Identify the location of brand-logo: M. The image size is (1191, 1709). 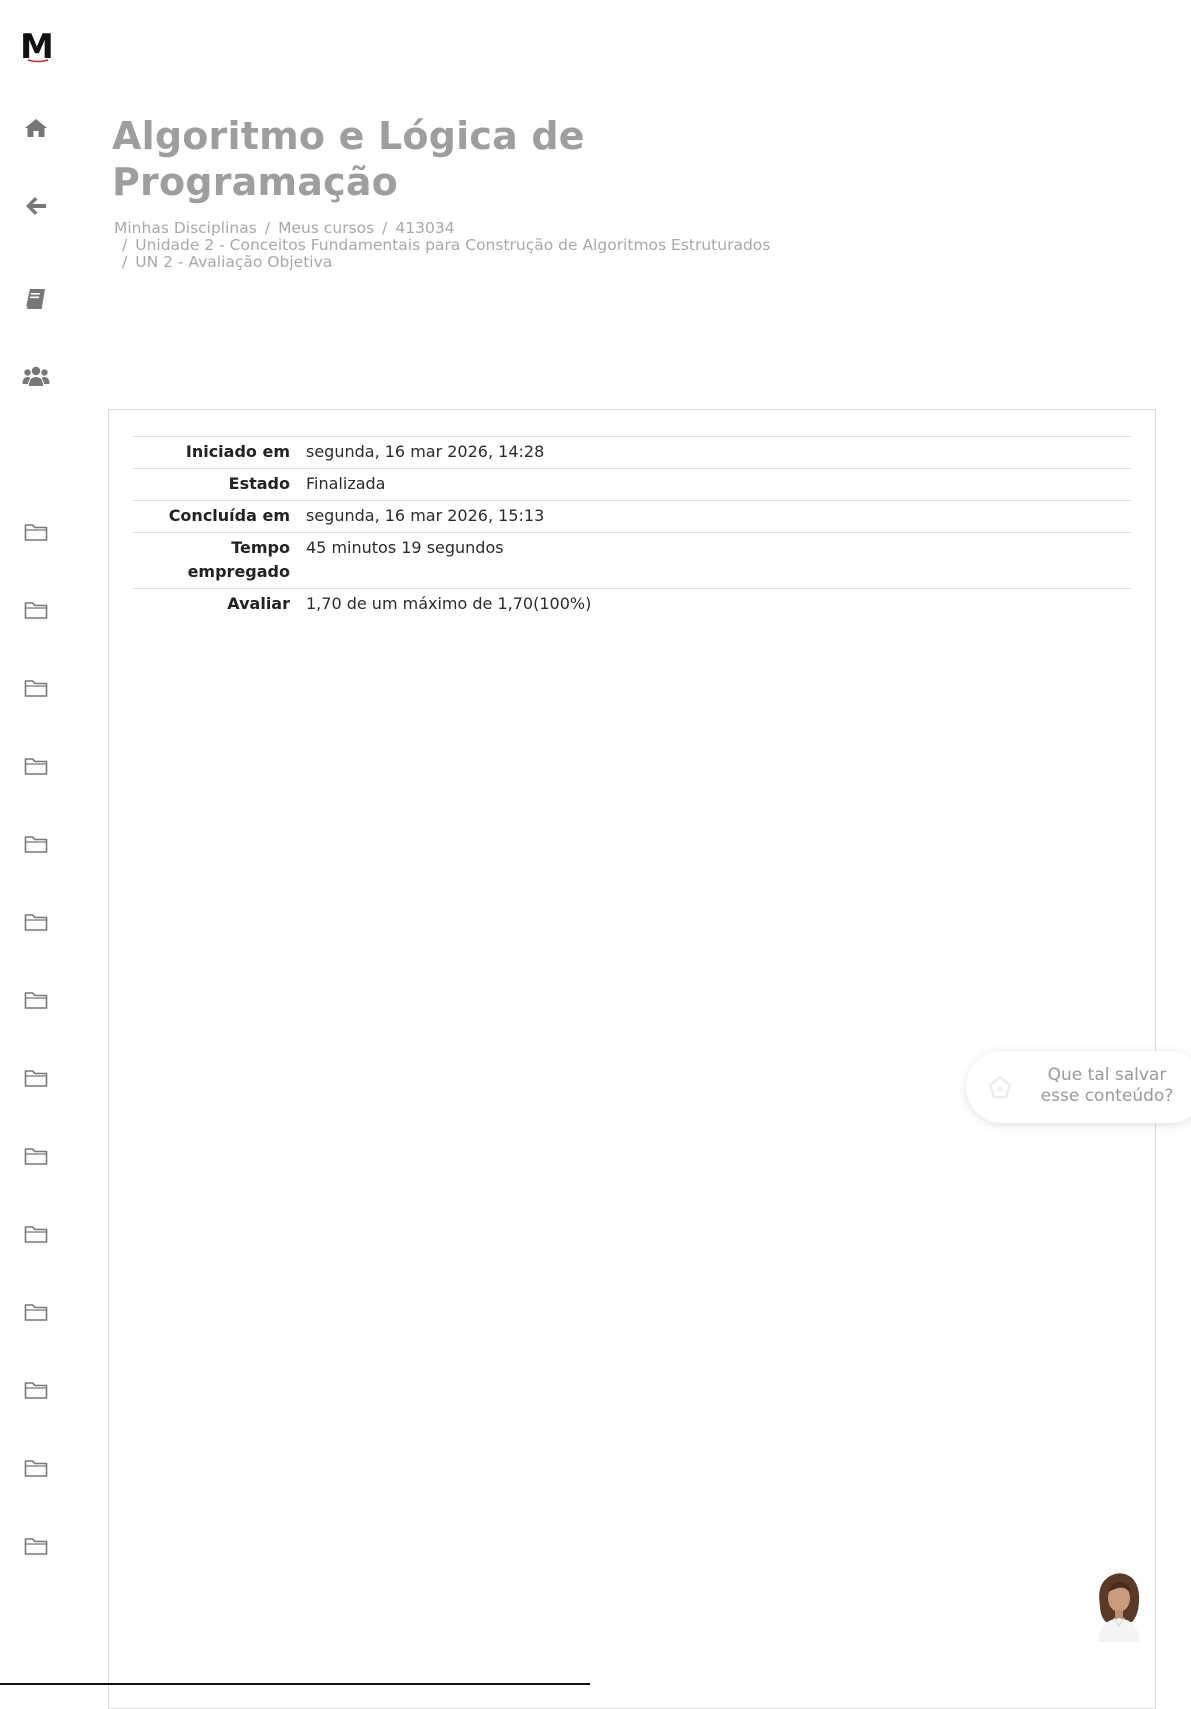
(38, 47).